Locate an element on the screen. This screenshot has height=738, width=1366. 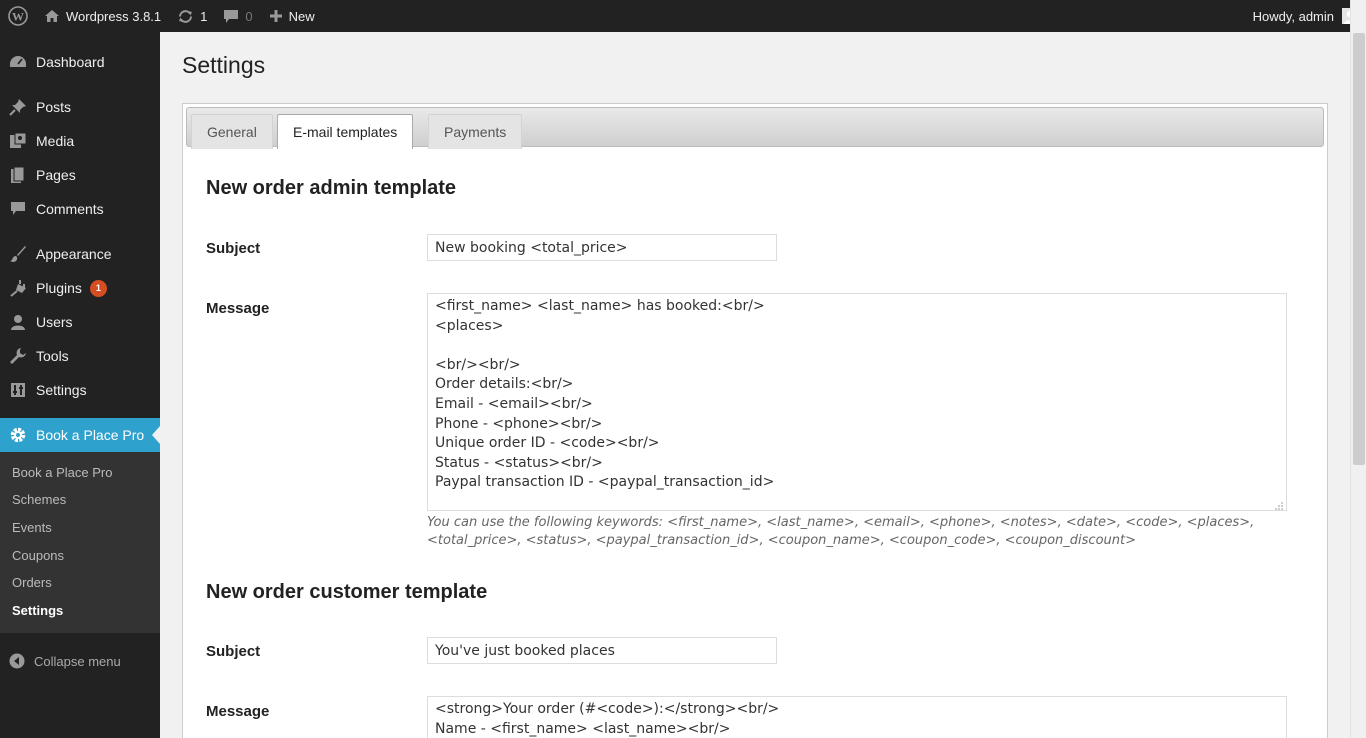
my-account-link: Howdy, admin is located at coordinates (1305, 16).